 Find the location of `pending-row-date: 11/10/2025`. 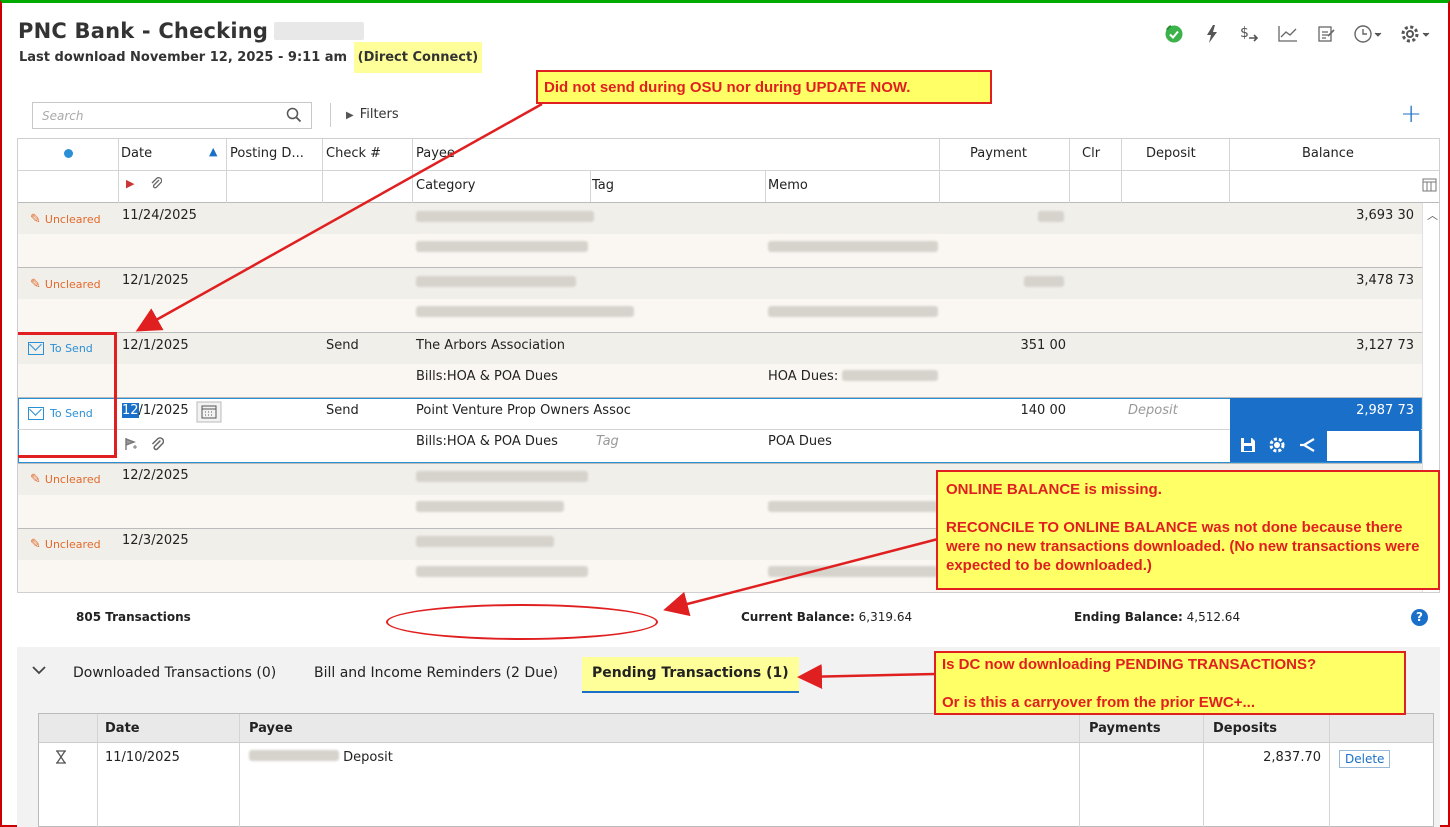

pending-row-date: 11/10/2025 is located at coordinates (142, 757).